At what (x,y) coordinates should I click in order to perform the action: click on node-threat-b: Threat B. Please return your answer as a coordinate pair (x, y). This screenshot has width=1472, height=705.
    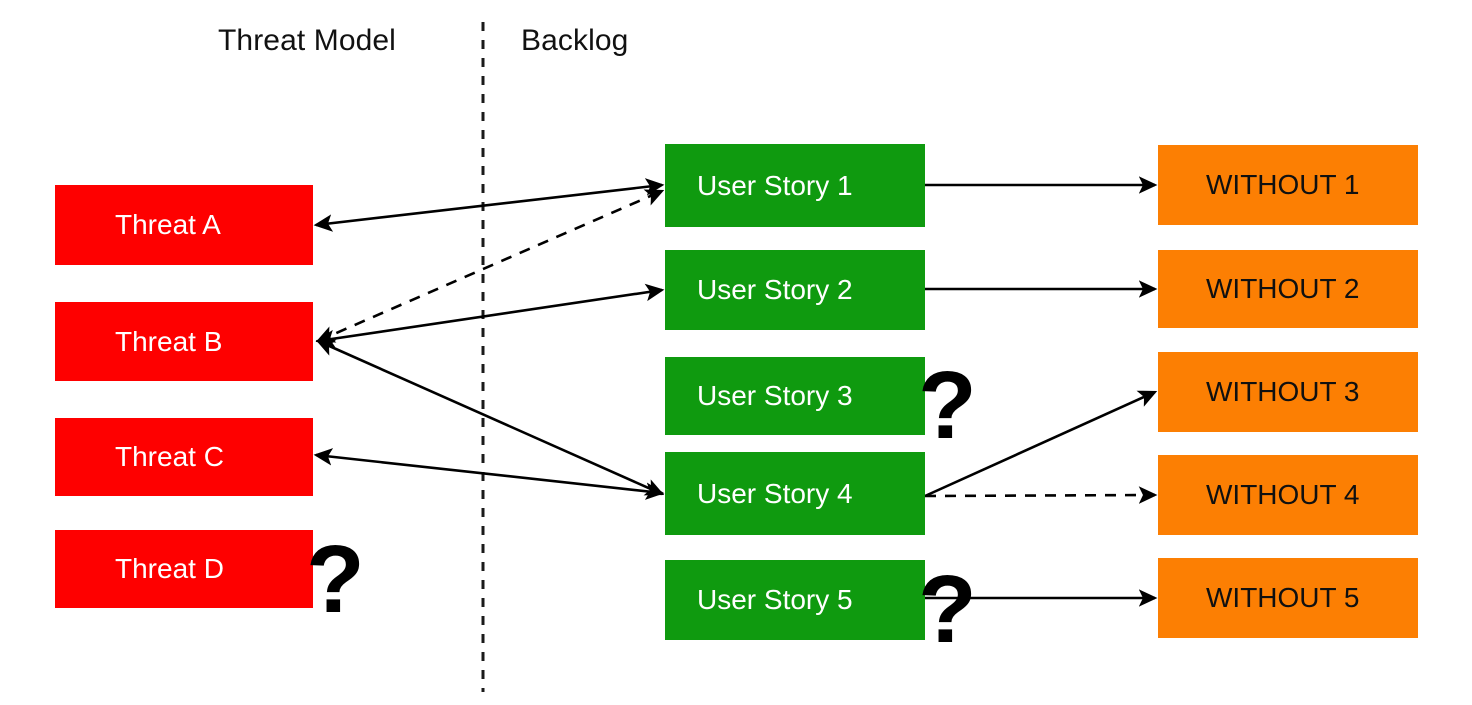
    Looking at the image, I should click on (184, 341).